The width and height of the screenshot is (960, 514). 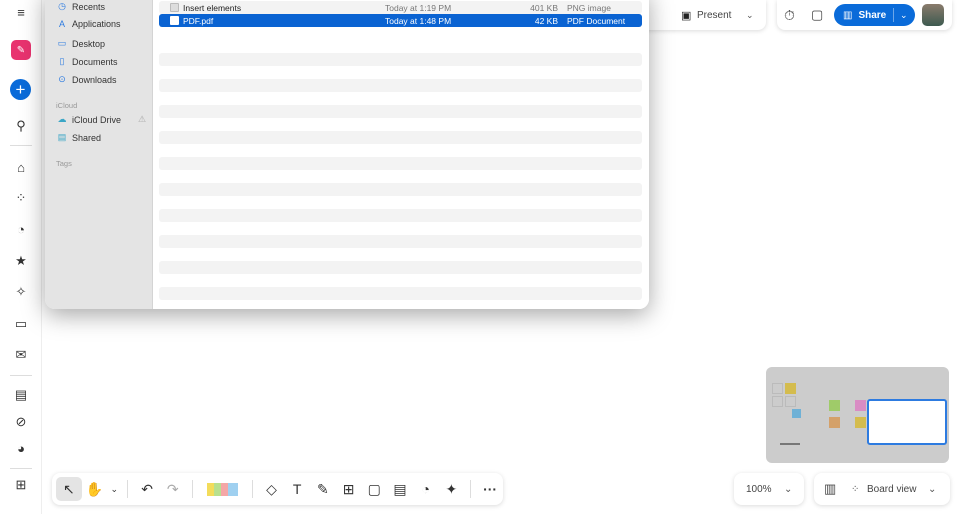 I want to click on sticky-notes-icon, so click(x=222, y=489).